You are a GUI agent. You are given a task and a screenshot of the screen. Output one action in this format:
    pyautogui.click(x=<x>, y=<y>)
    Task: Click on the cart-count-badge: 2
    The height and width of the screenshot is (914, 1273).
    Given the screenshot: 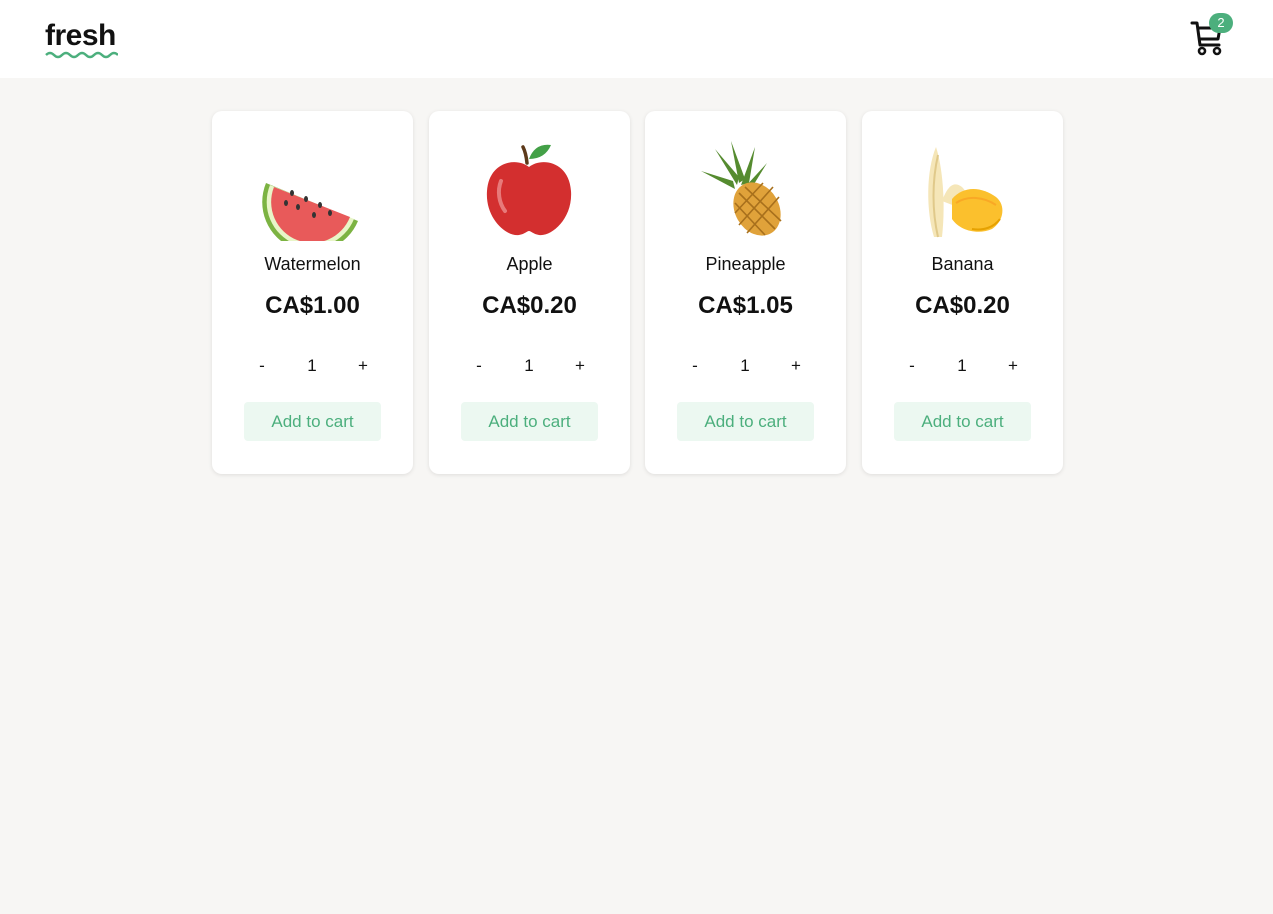 What is the action you would take?
    pyautogui.click(x=1221, y=23)
    